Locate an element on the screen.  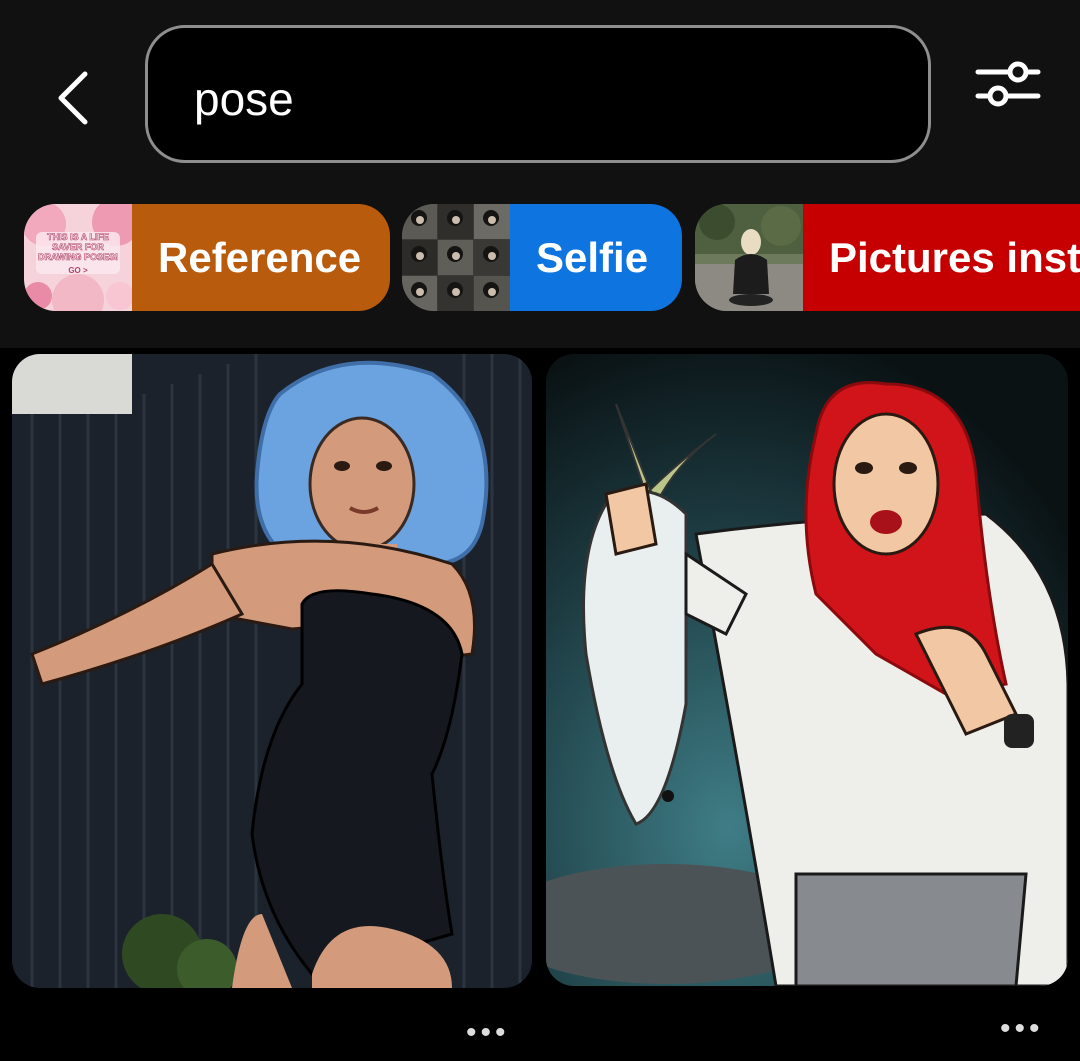
chip-label: Selfie is located at coordinates (596, 257).